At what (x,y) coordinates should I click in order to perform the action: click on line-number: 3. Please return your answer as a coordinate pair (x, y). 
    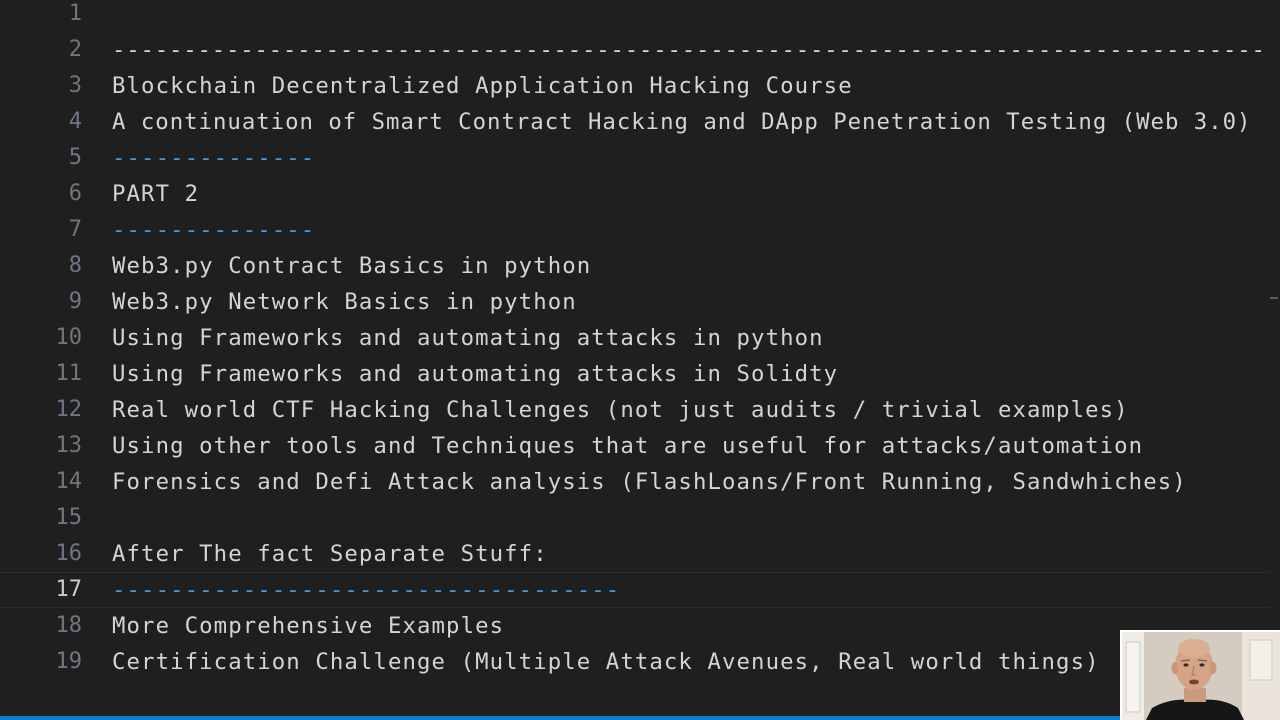
    Looking at the image, I should click on (75, 85).